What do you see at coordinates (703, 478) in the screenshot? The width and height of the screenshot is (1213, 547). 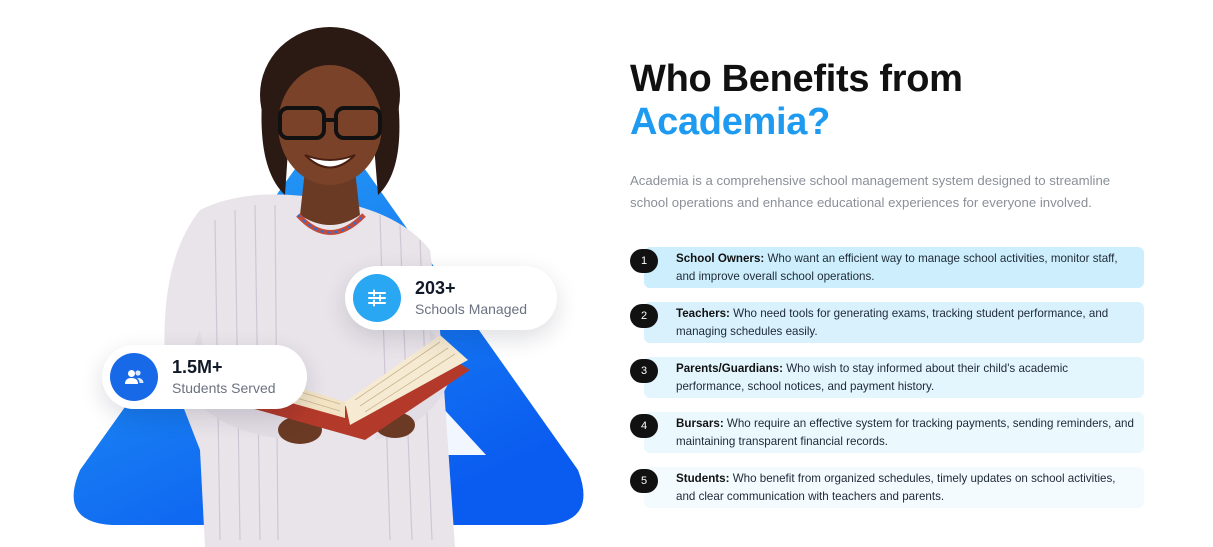 I see `benefit-title: Students:` at bounding box center [703, 478].